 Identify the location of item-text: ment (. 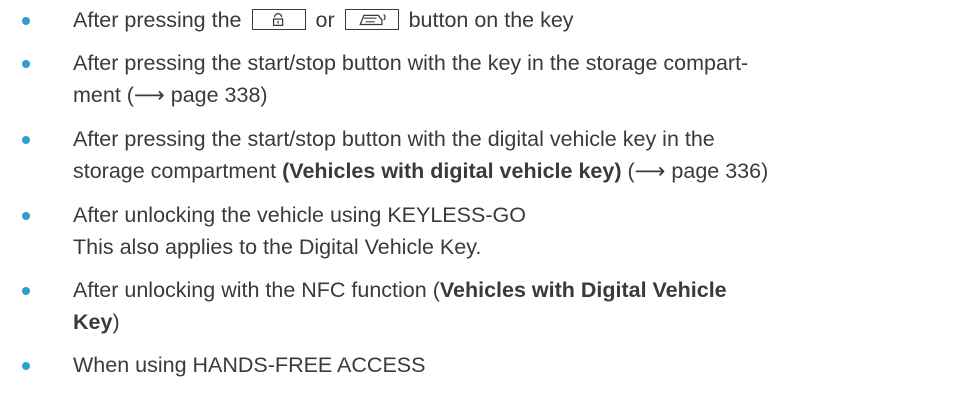
(103, 95).